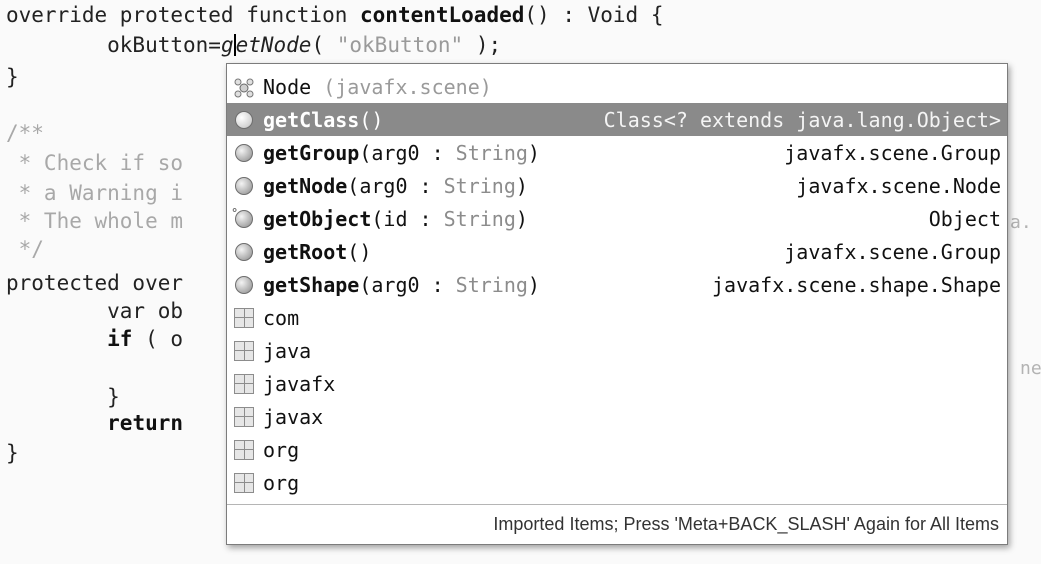 This screenshot has height=564, width=1041. Describe the element at coordinates (964, 218) in the screenshot. I see `completion-return-type: Object` at that location.